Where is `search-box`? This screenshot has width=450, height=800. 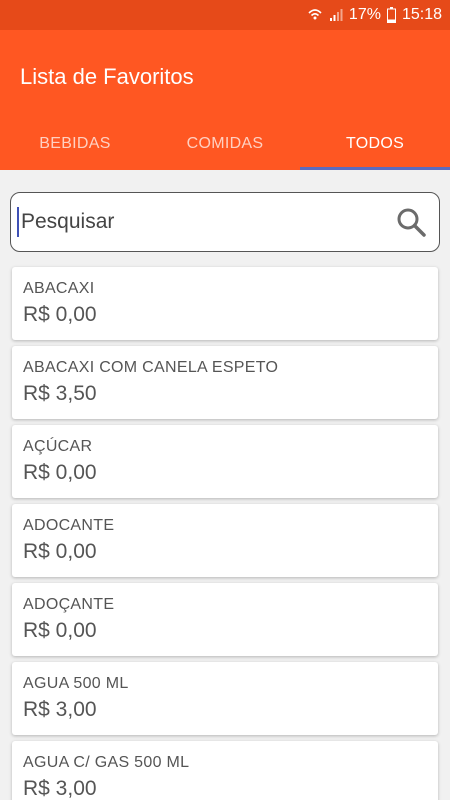 search-box is located at coordinates (225, 222).